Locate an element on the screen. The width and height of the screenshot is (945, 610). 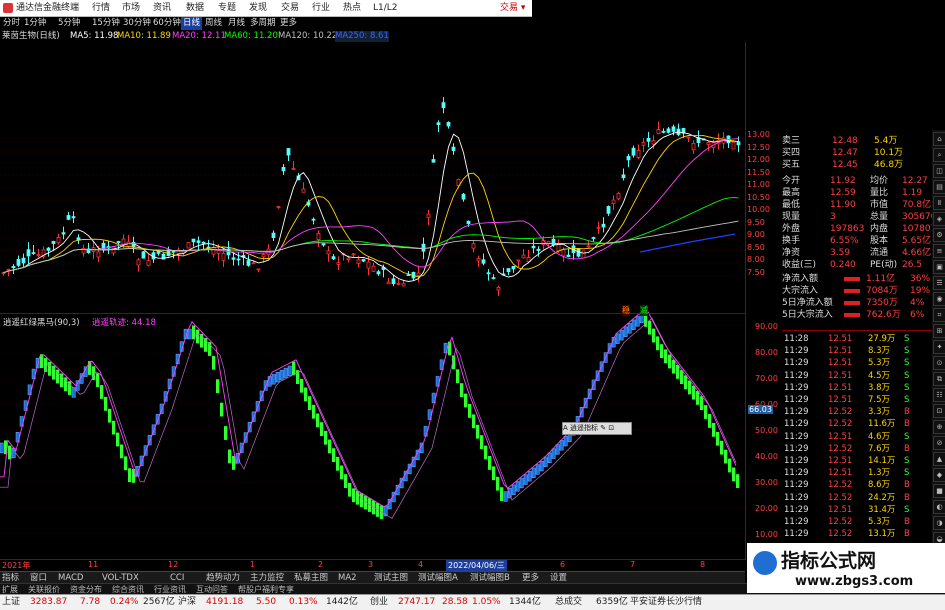
ask-label: 买五 is located at coordinates (791, 165).